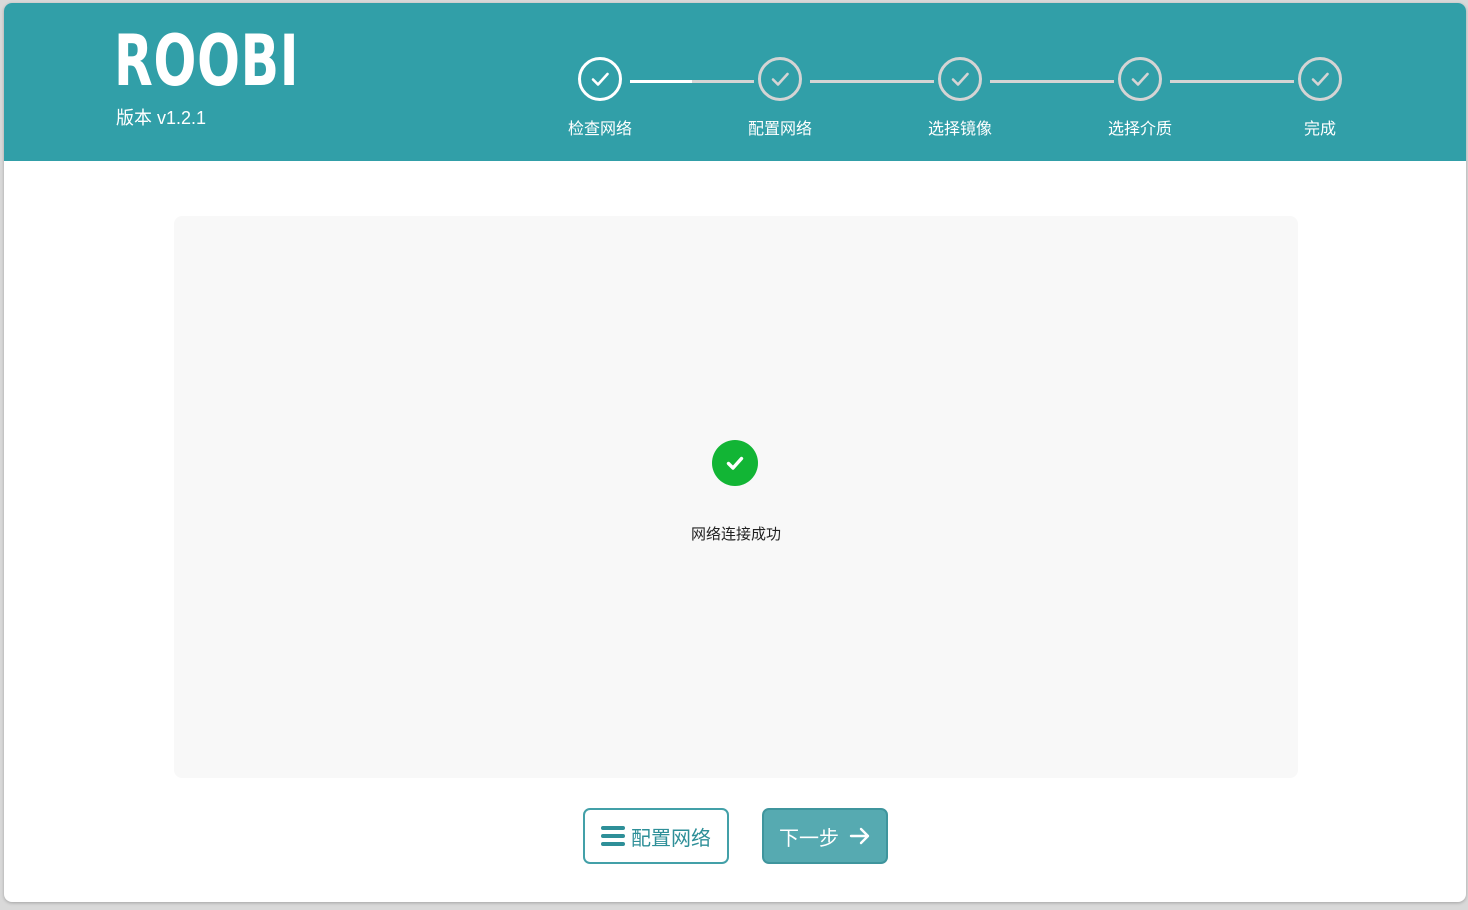 This screenshot has height=910, width=1468. I want to click on step-select-media: 选择介质, so click(1140, 98).